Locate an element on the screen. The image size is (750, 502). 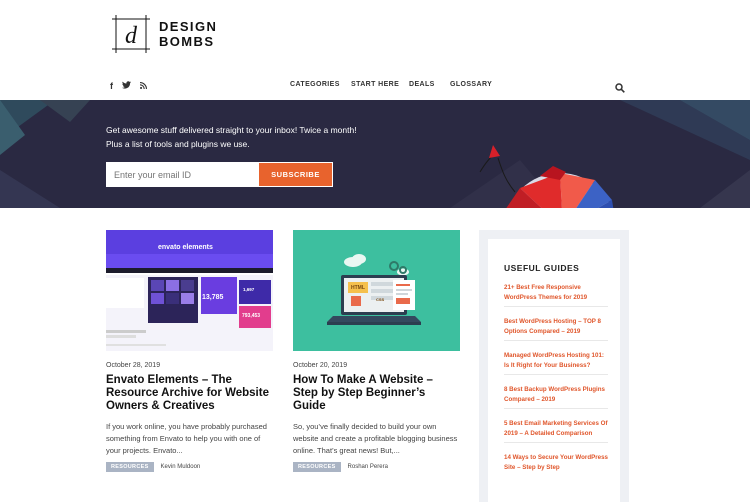
post-thumbnail: envato elements 13,785 1,697 793,453 is located at coordinates (189, 290).